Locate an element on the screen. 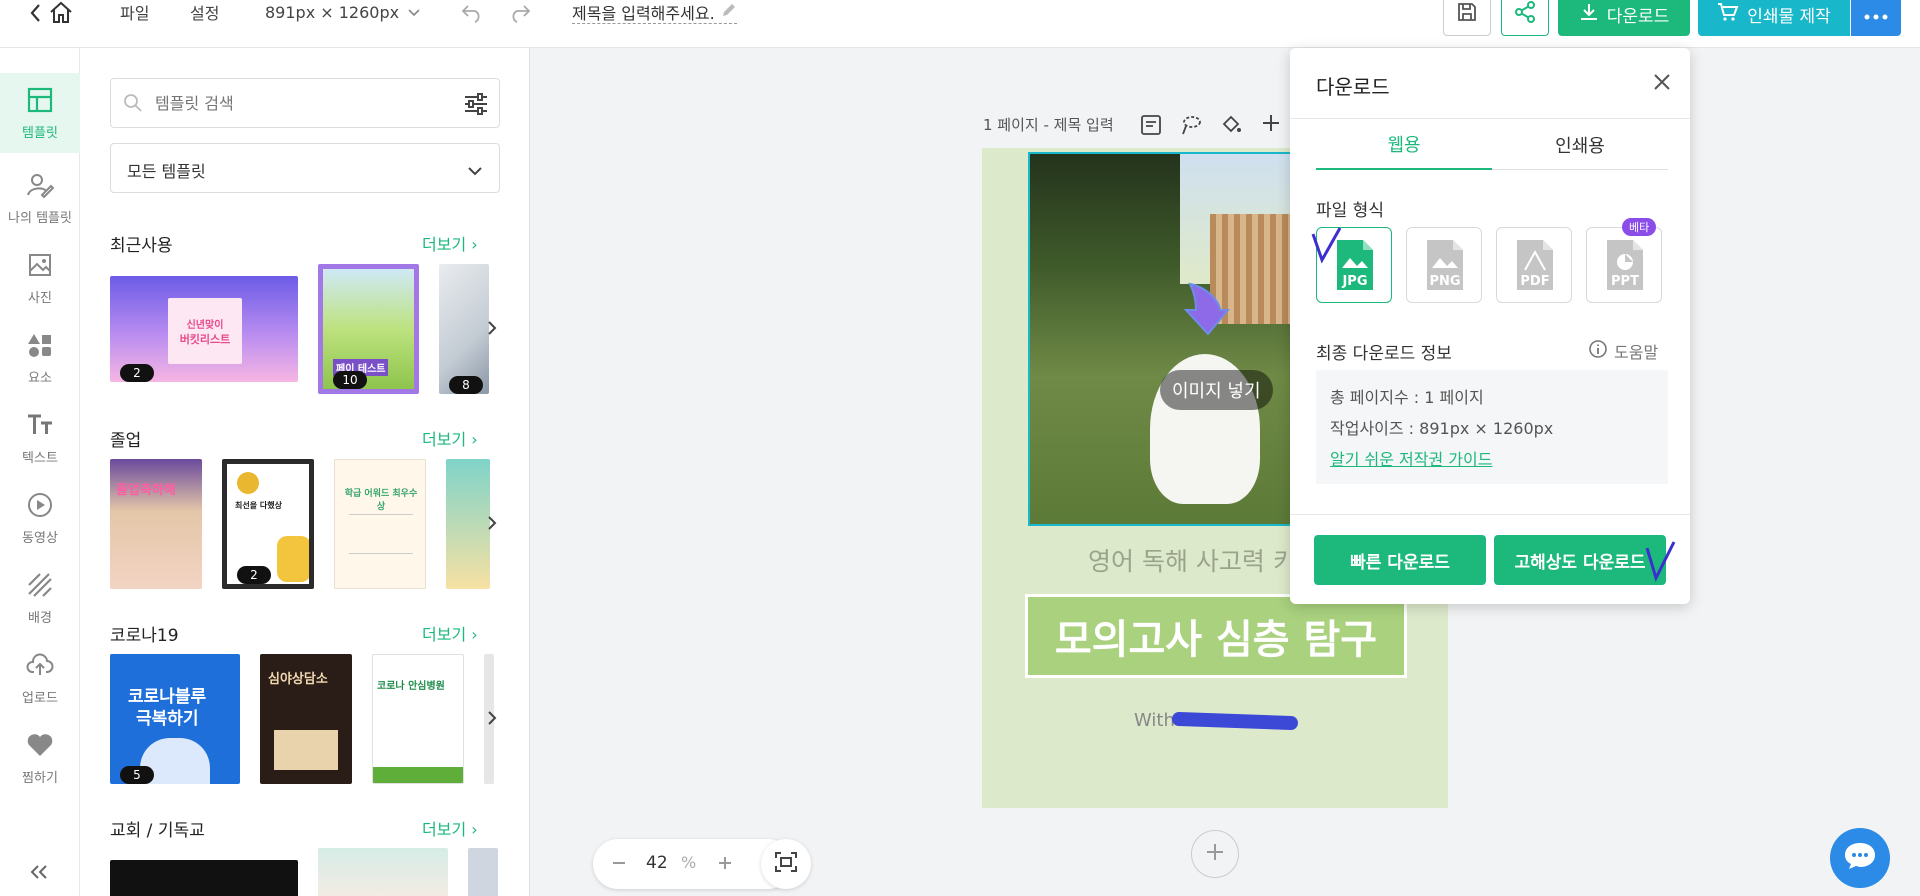 Image resolution: width=1920 pixels, height=896 pixels. template-thumbnail: 신년맞이 버킷리스트 2 is located at coordinates (204, 329).